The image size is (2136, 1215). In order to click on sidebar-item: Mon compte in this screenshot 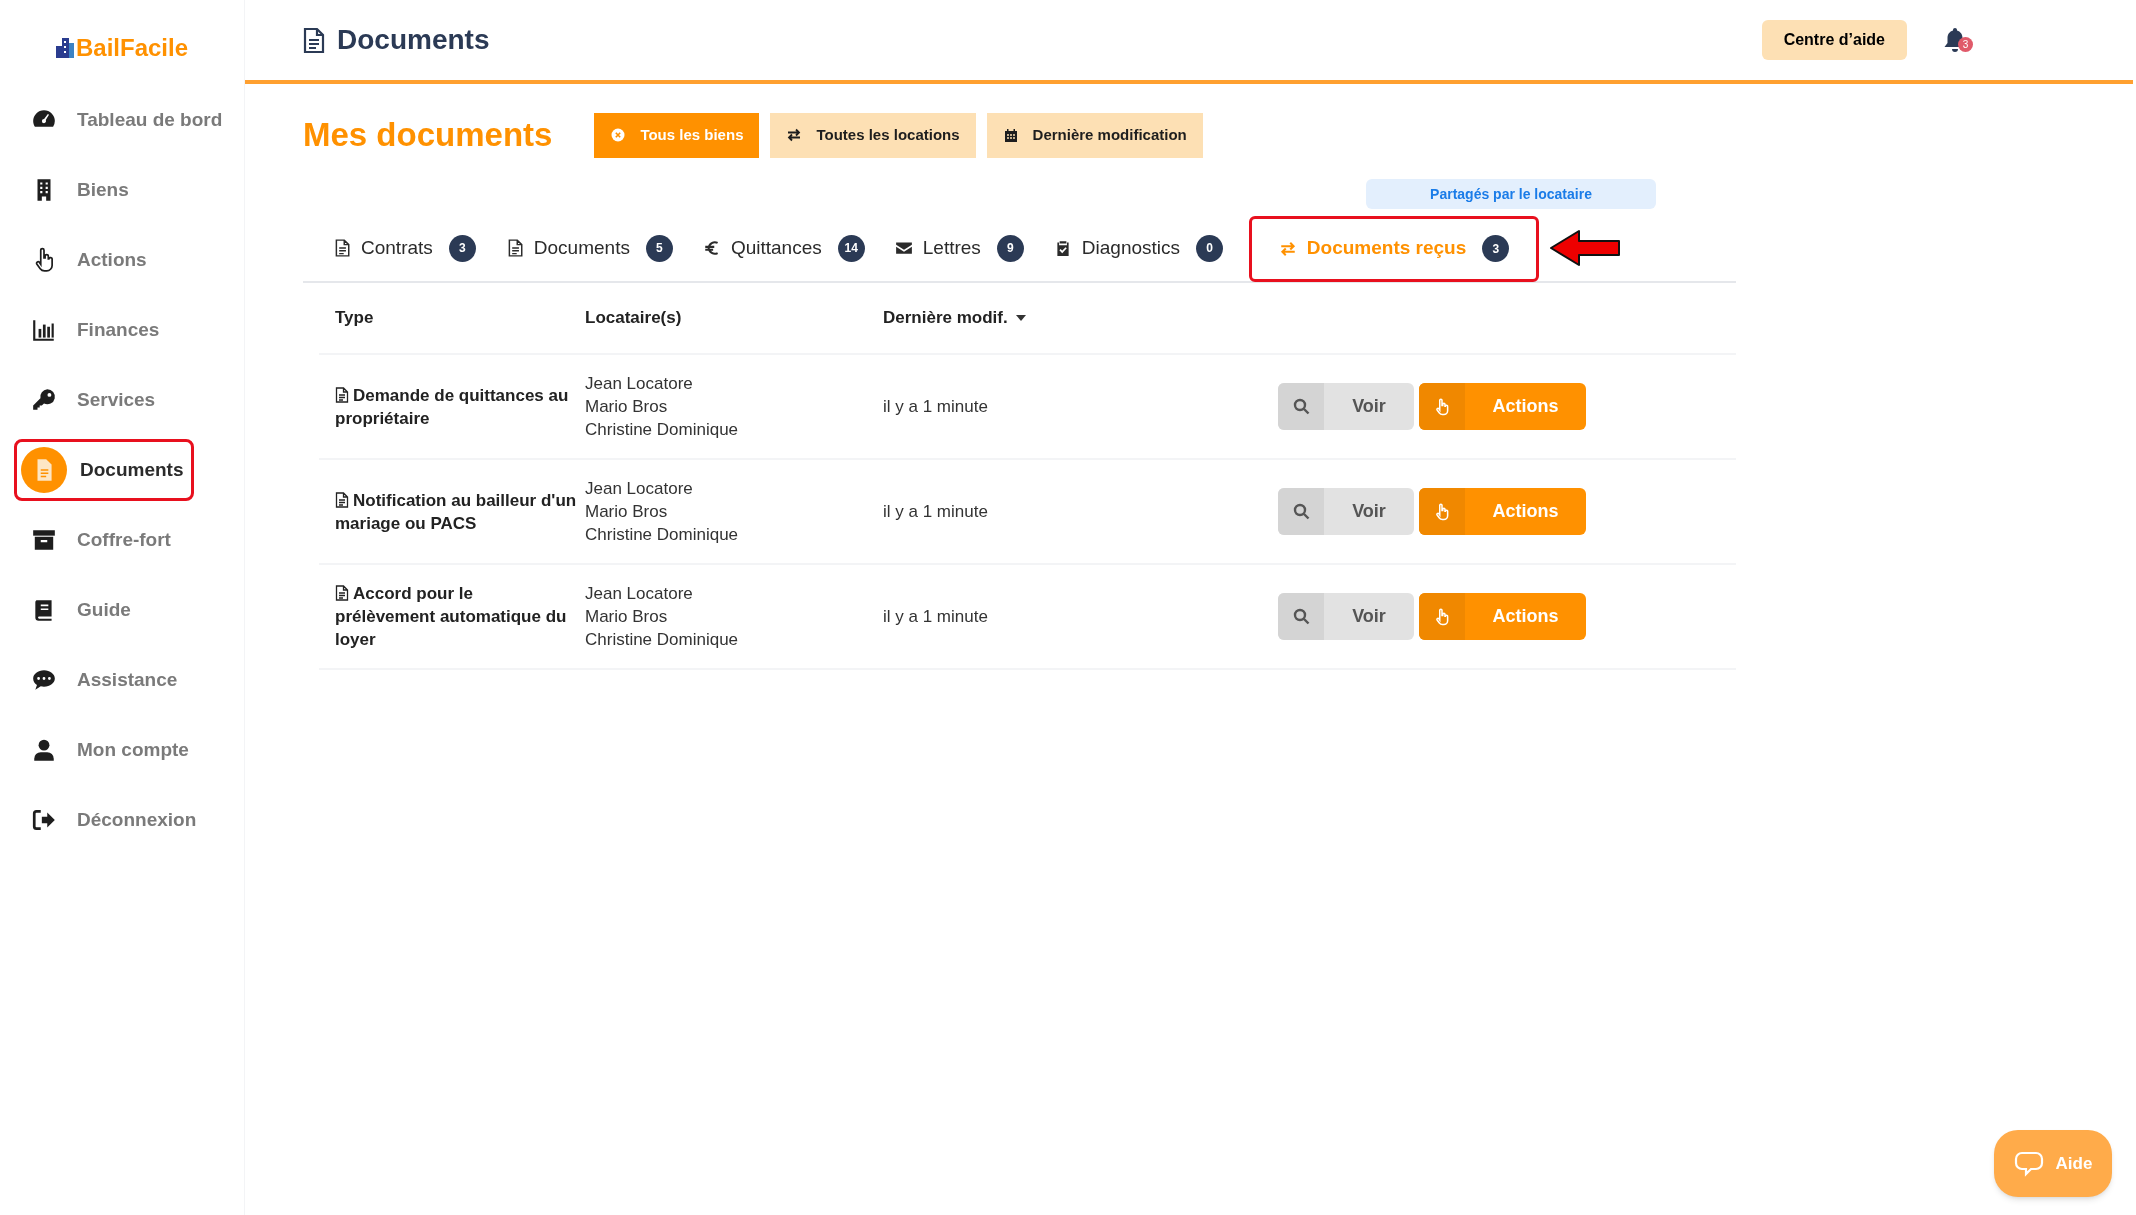, I will do `click(122, 750)`.